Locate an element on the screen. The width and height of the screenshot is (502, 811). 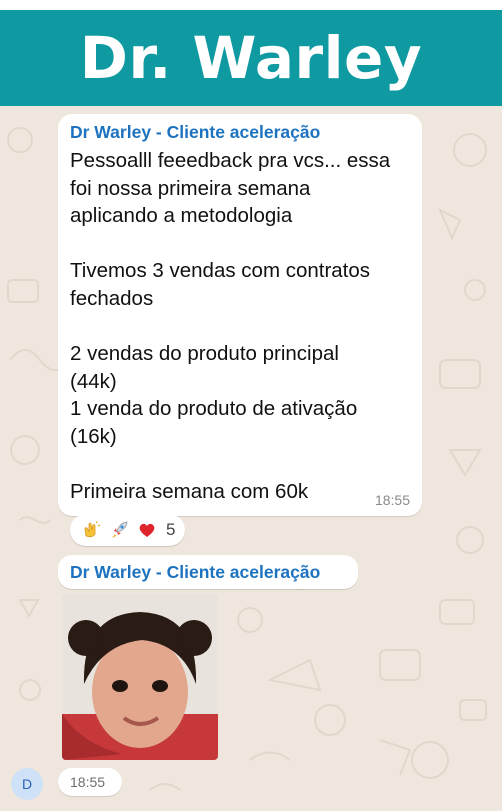
message-line: aplicando a metodologia is located at coordinates (181, 216).